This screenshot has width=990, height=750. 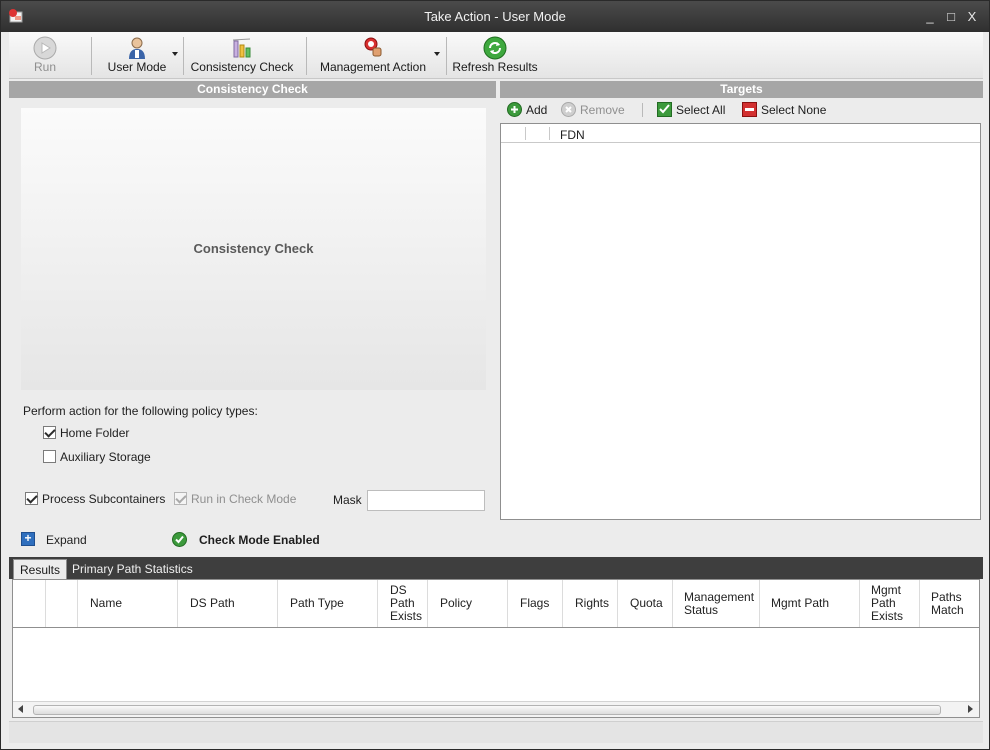 I want to click on remove-button: Remove, so click(x=602, y=110).